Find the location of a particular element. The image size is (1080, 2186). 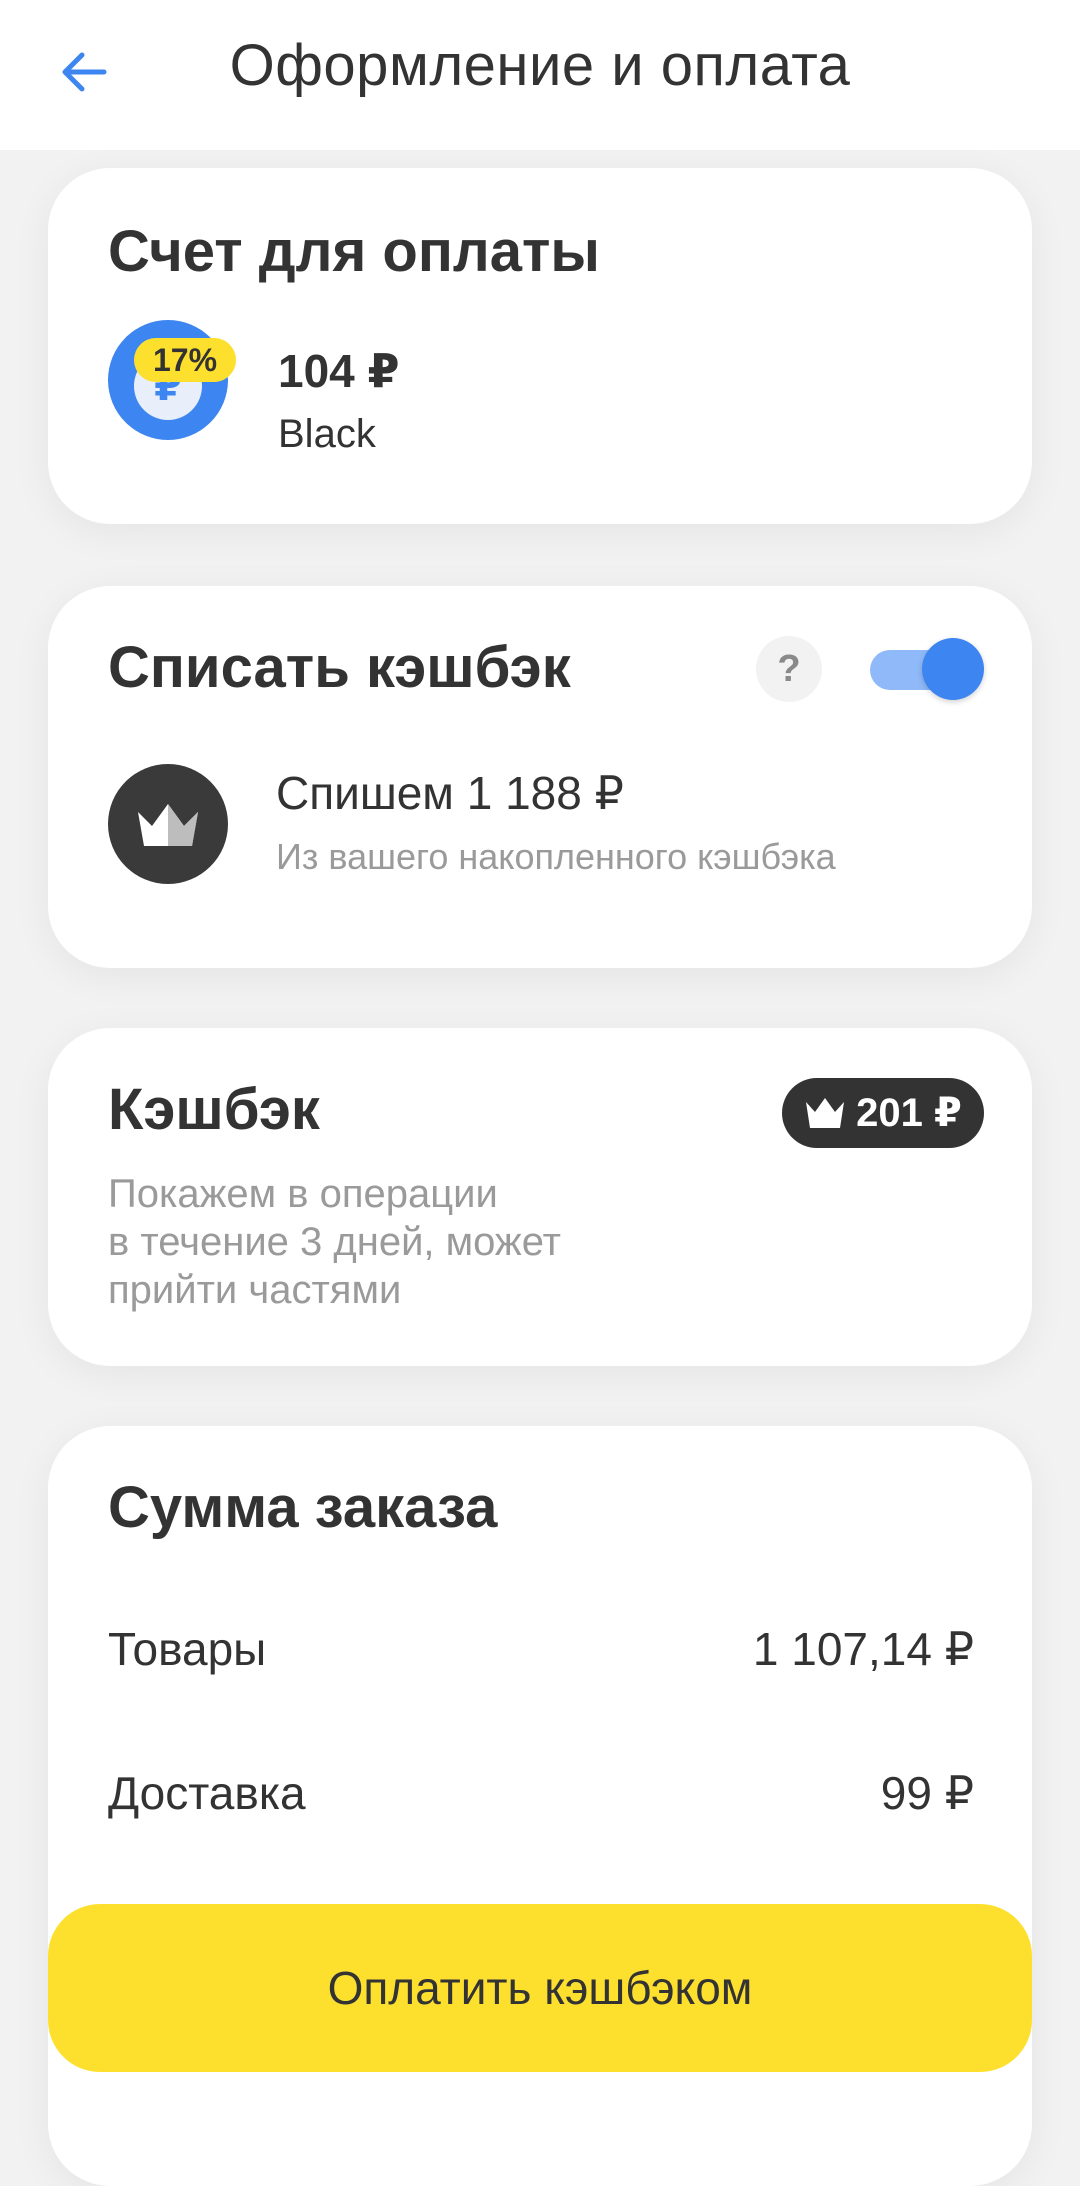

goods-value: 1 107,14 ₽ is located at coordinates (863, 1649).